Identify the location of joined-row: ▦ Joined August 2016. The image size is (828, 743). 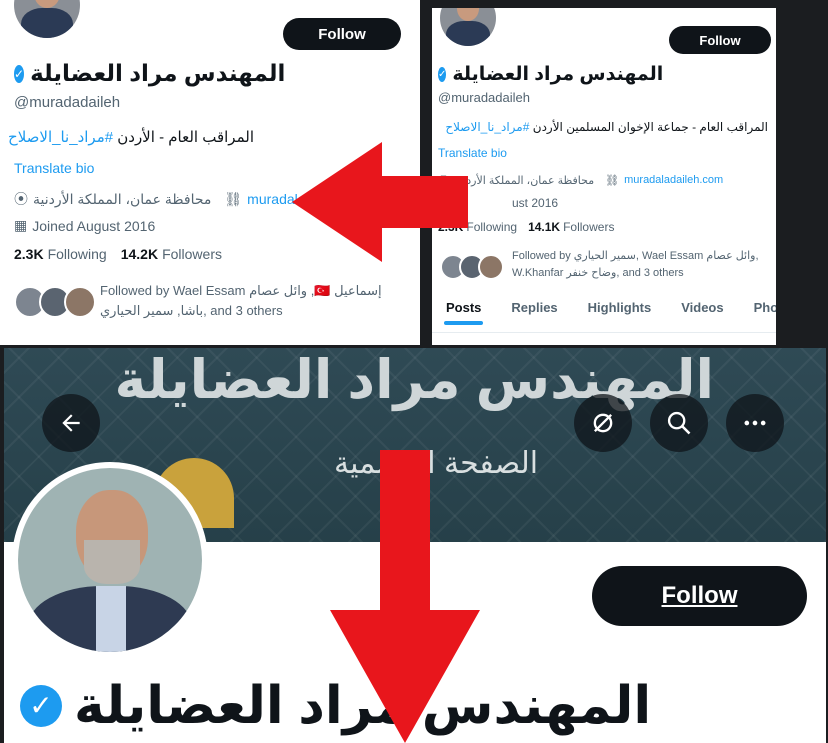
(84, 225).